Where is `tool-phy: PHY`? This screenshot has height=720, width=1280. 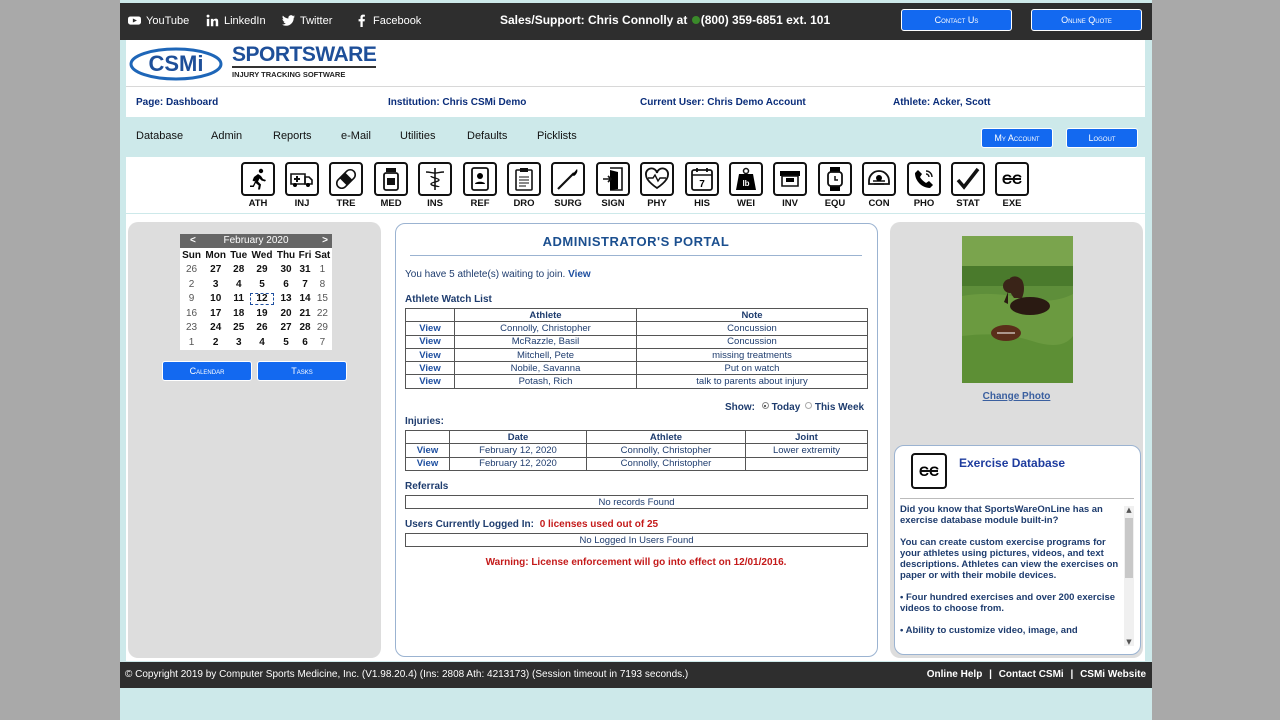 tool-phy: PHY is located at coordinates (657, 185).